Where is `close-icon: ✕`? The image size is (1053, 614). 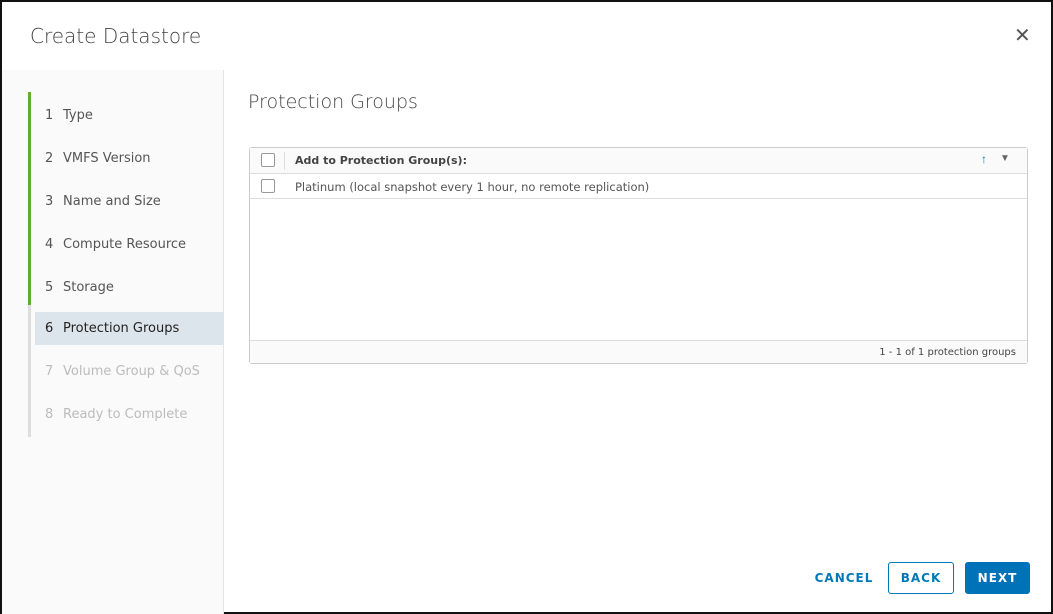 close-icon: ✕ is located at coordinates (1022, 36).